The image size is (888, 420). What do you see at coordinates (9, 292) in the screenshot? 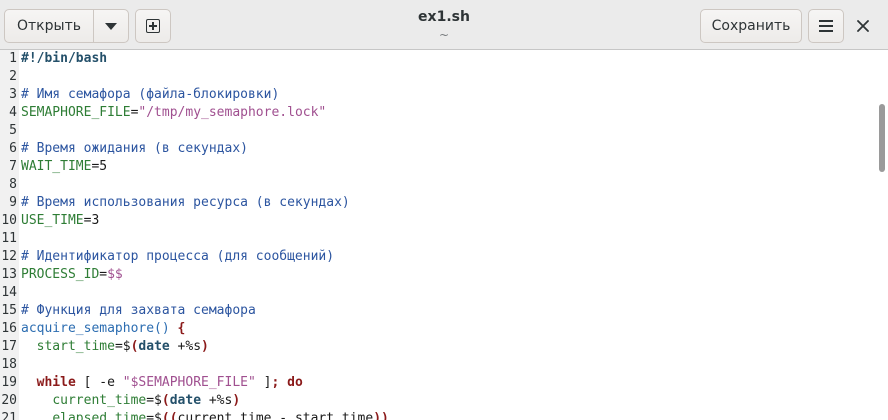
I see `line-number: 14` at bounding box center [9, 292].